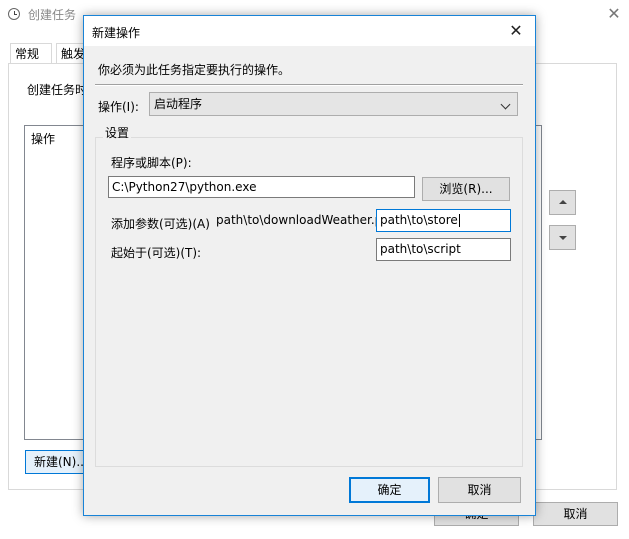  I want to click on program-input: C:\Python27\python.exe, so click(261, 187).